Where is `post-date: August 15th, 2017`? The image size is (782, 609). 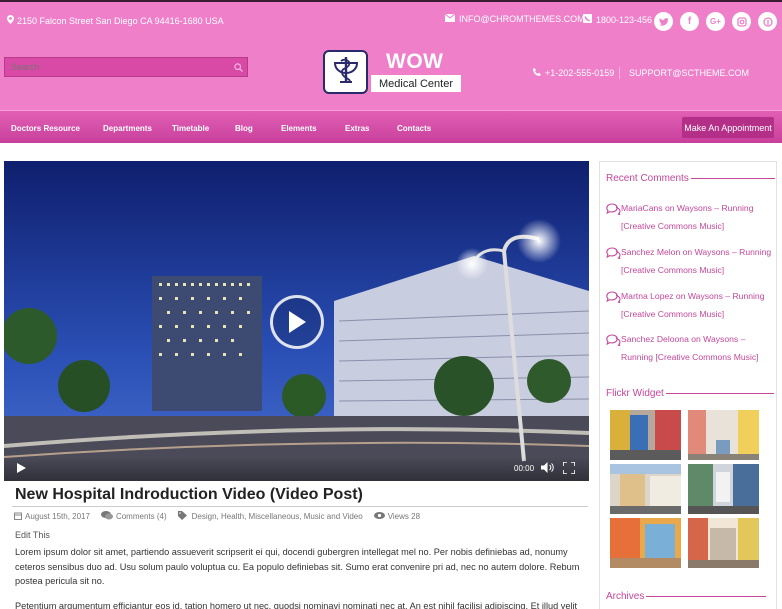
post-date: August 15th, 2017 is located at coordinates (52, 517).